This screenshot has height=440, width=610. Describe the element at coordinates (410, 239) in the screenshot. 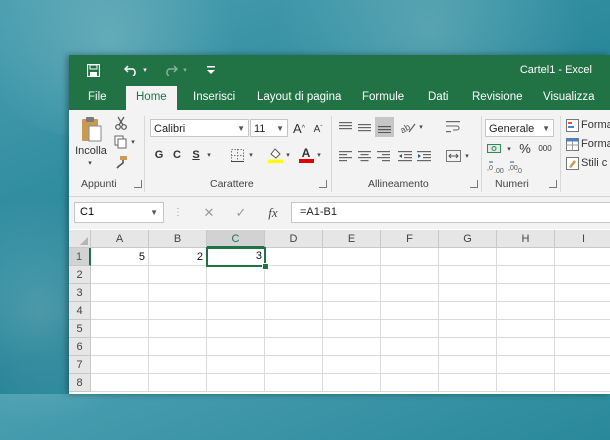

I see `column-header-f: F` at that location.